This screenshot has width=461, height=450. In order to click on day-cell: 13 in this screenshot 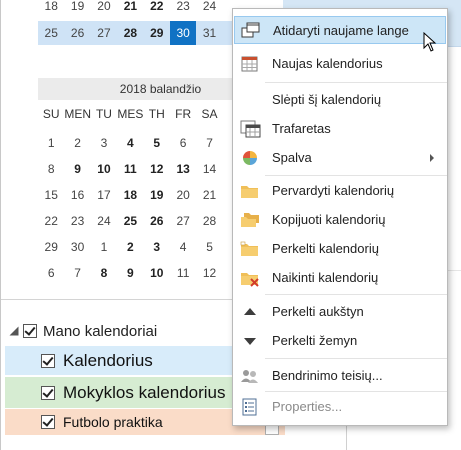, I will do `click(183, 169)`.